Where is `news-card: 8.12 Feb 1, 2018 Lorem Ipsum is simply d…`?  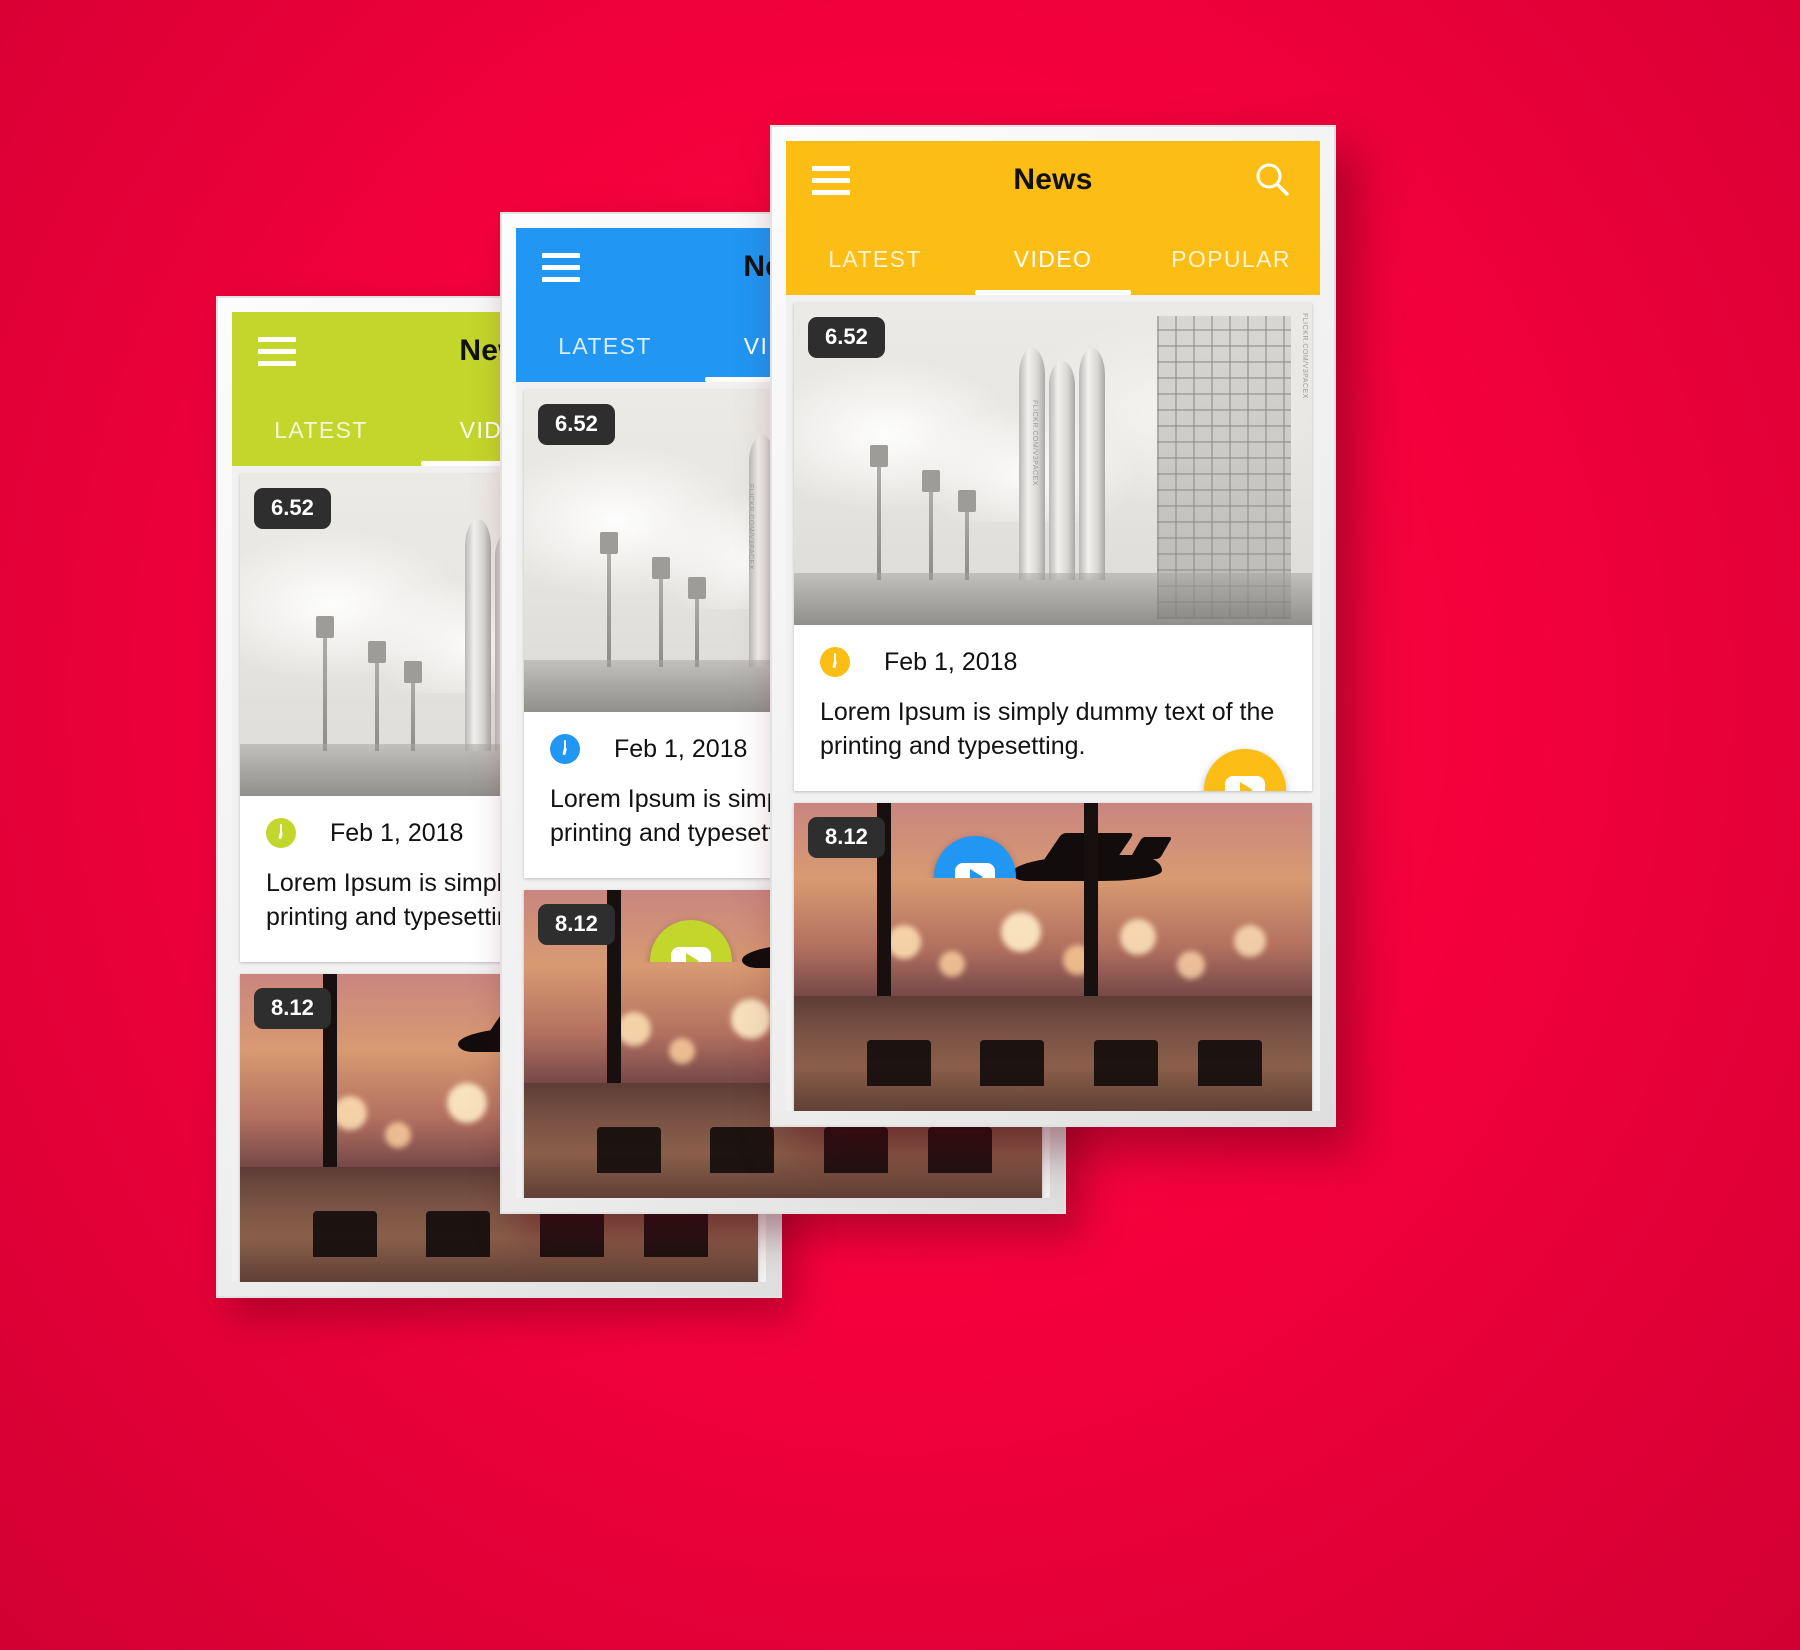 news-card: 8.12 Feb 1, 2018 Lorem Ipsum is simply d… is located at coordinates (1053, 957).